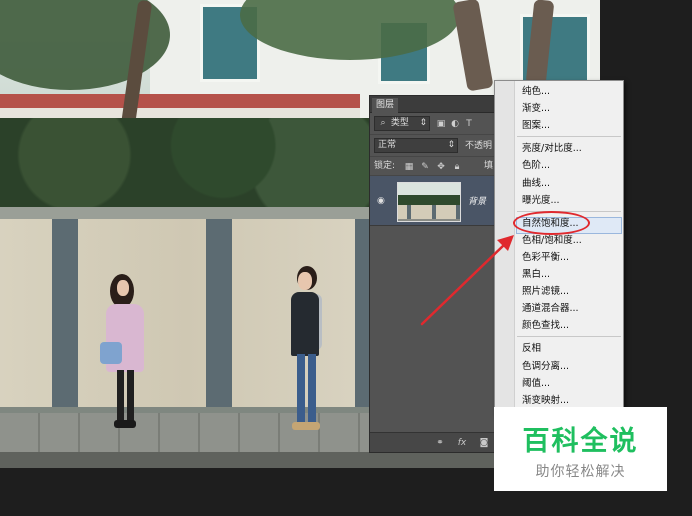 Image resolution: width=692 pixels, height=516 pixels. What do you see at coordinates (383, 201) in the screenshot?
I see `visibility-eye-icon: ◉` at bounding box center [383, 201].